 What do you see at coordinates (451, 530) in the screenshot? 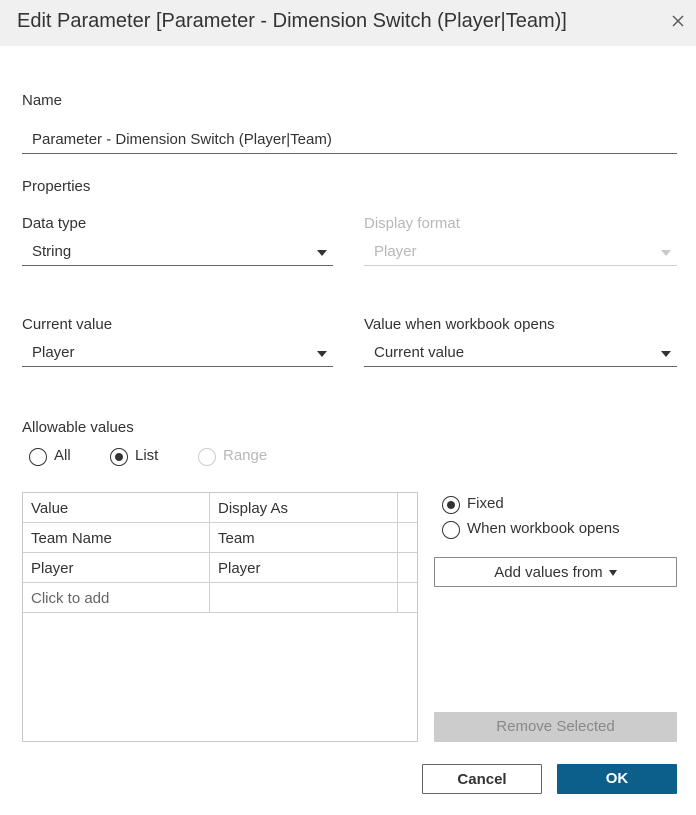
I see `radio-when-workbook-opens` at bounding box center [451, 530].